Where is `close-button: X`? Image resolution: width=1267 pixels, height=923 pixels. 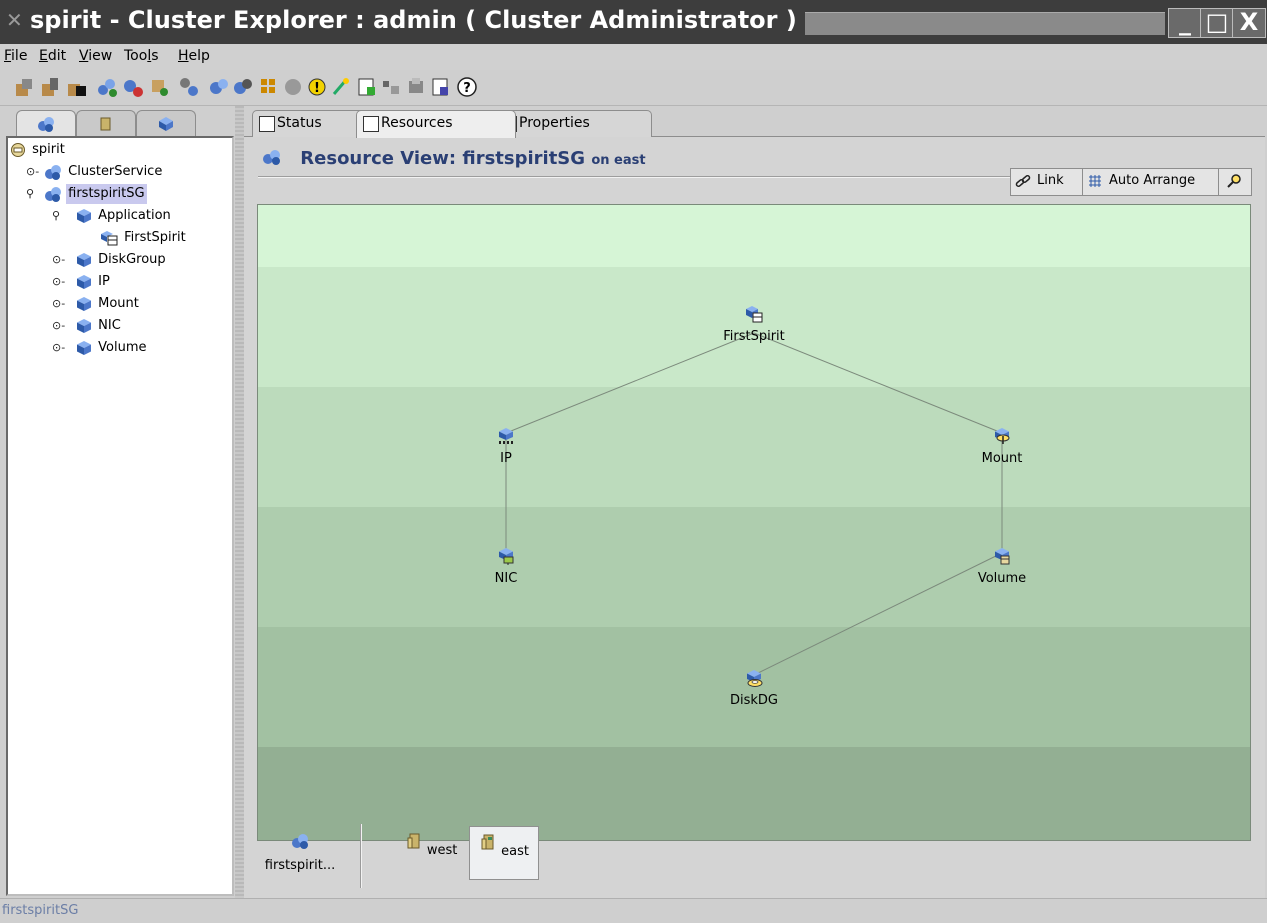 close-button: X is located at coordinates (1249, 23).